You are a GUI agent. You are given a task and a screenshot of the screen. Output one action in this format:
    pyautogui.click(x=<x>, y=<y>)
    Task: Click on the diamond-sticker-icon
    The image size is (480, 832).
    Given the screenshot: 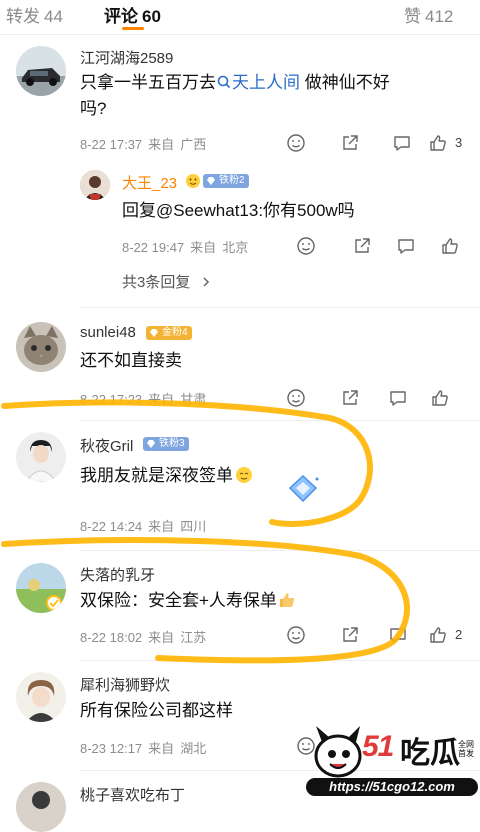 What is the action you would take?
    pyautogui.click(x=303, y=488)
    